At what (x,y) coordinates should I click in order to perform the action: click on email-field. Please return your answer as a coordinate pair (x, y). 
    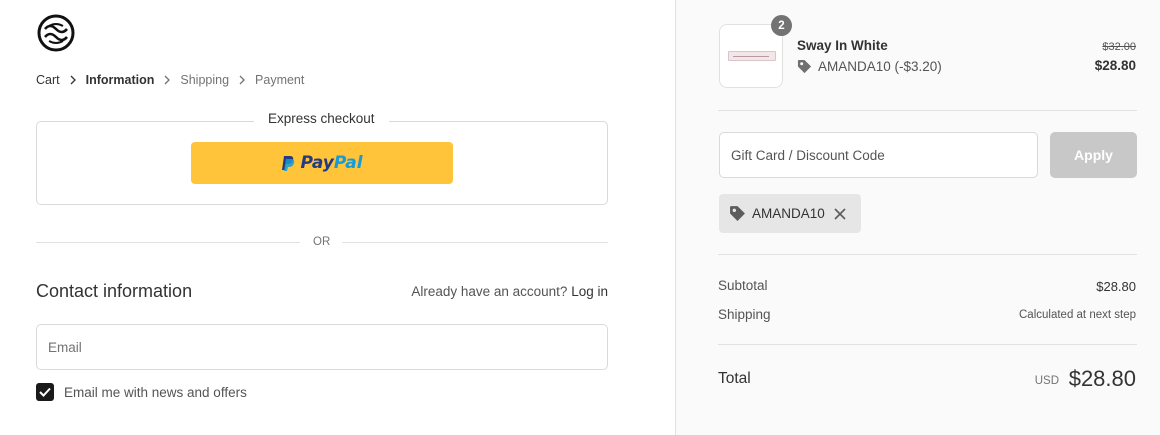
    Looking at the image, I should click on (322, 347).